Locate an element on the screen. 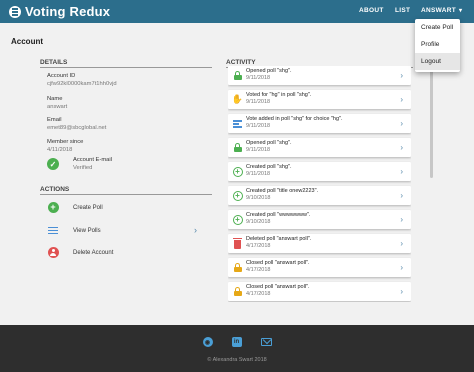  menu-item-profile: Profile is located at coordinates (437, 44).